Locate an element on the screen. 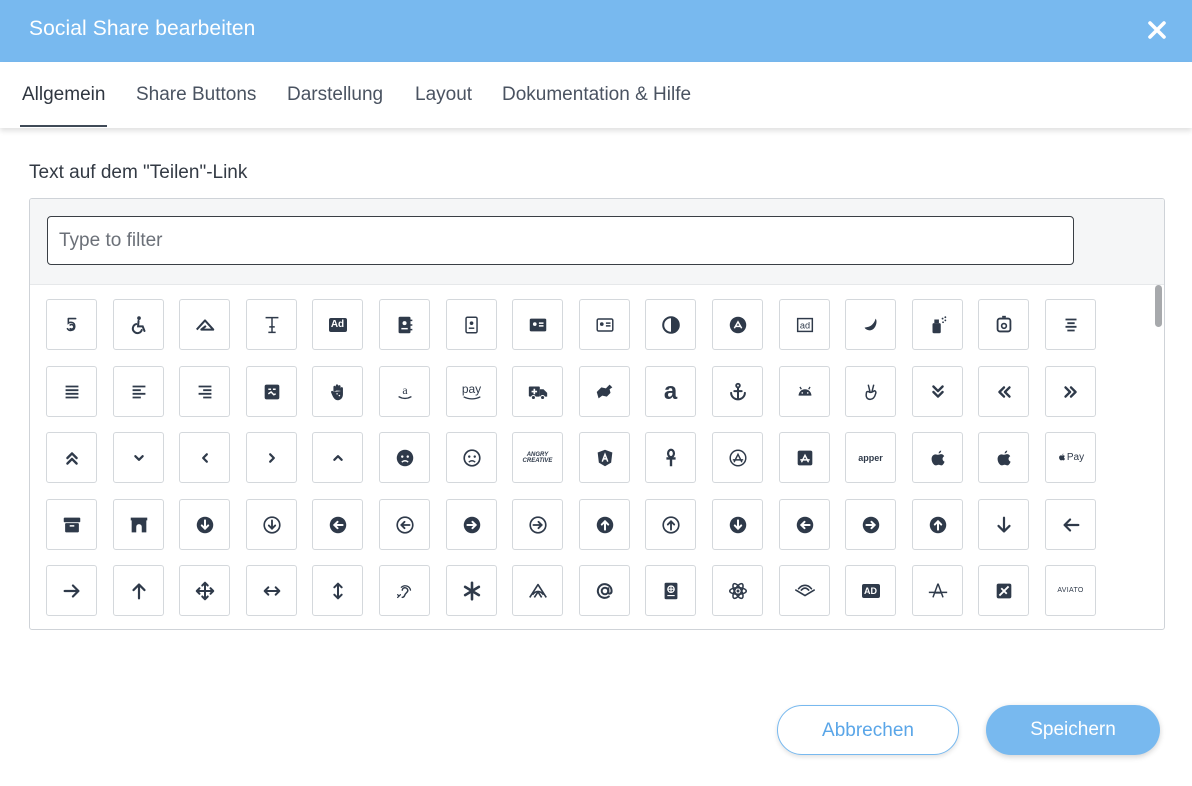 The width and height of the screenshot is (1192, 786). avianex-icon is located at coordinates (1003, 590).